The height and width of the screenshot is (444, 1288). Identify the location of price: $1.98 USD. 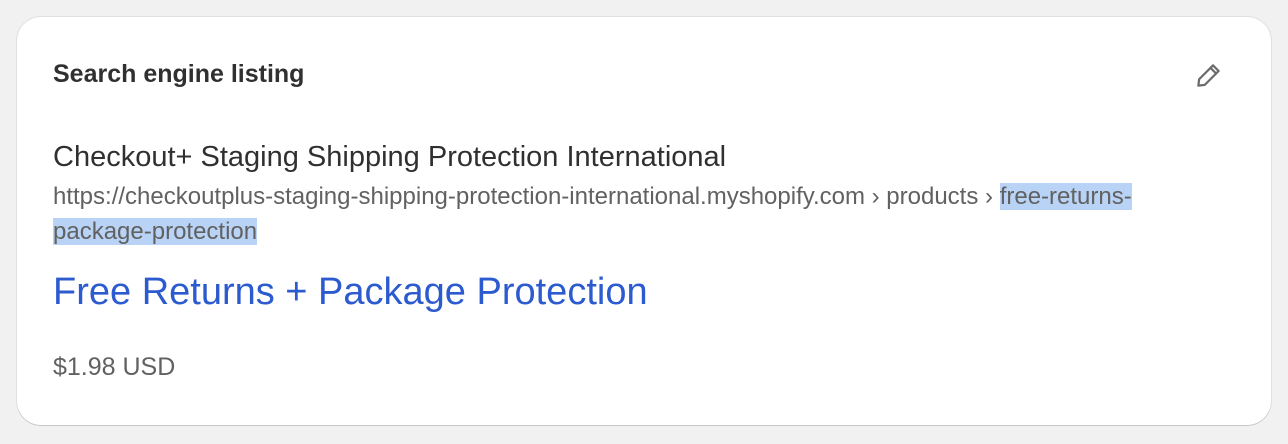
(114, 367).